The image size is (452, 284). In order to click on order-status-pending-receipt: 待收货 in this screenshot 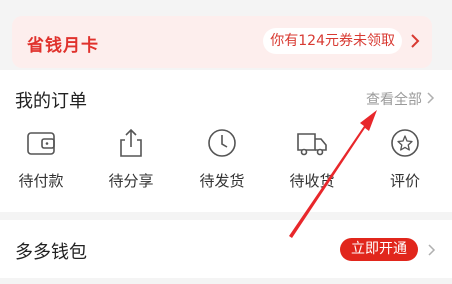, I will do `click(312, 158)`.